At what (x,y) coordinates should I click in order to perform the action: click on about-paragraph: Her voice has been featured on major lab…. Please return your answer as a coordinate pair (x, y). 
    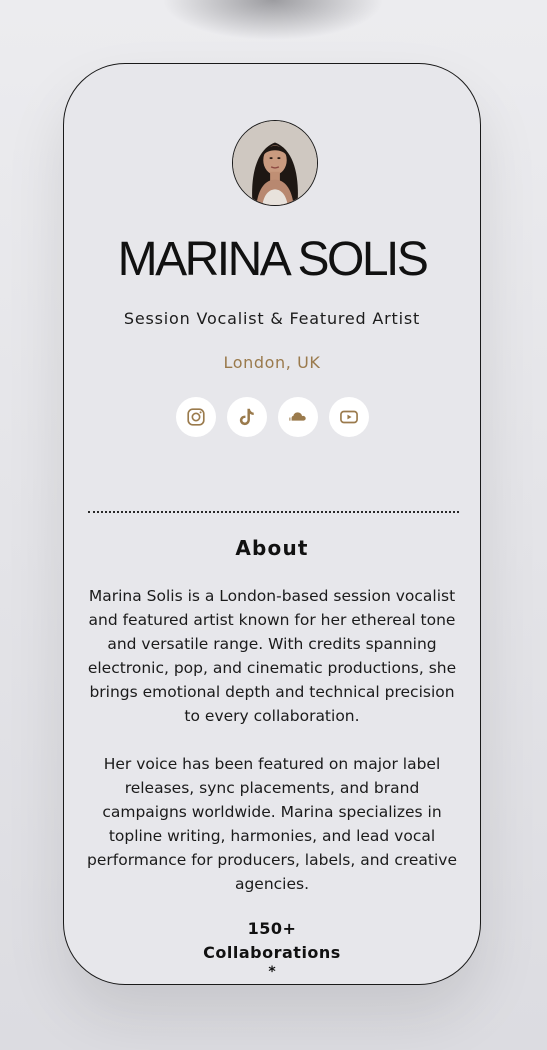
    Looking at the image, I should click on (272, 824).